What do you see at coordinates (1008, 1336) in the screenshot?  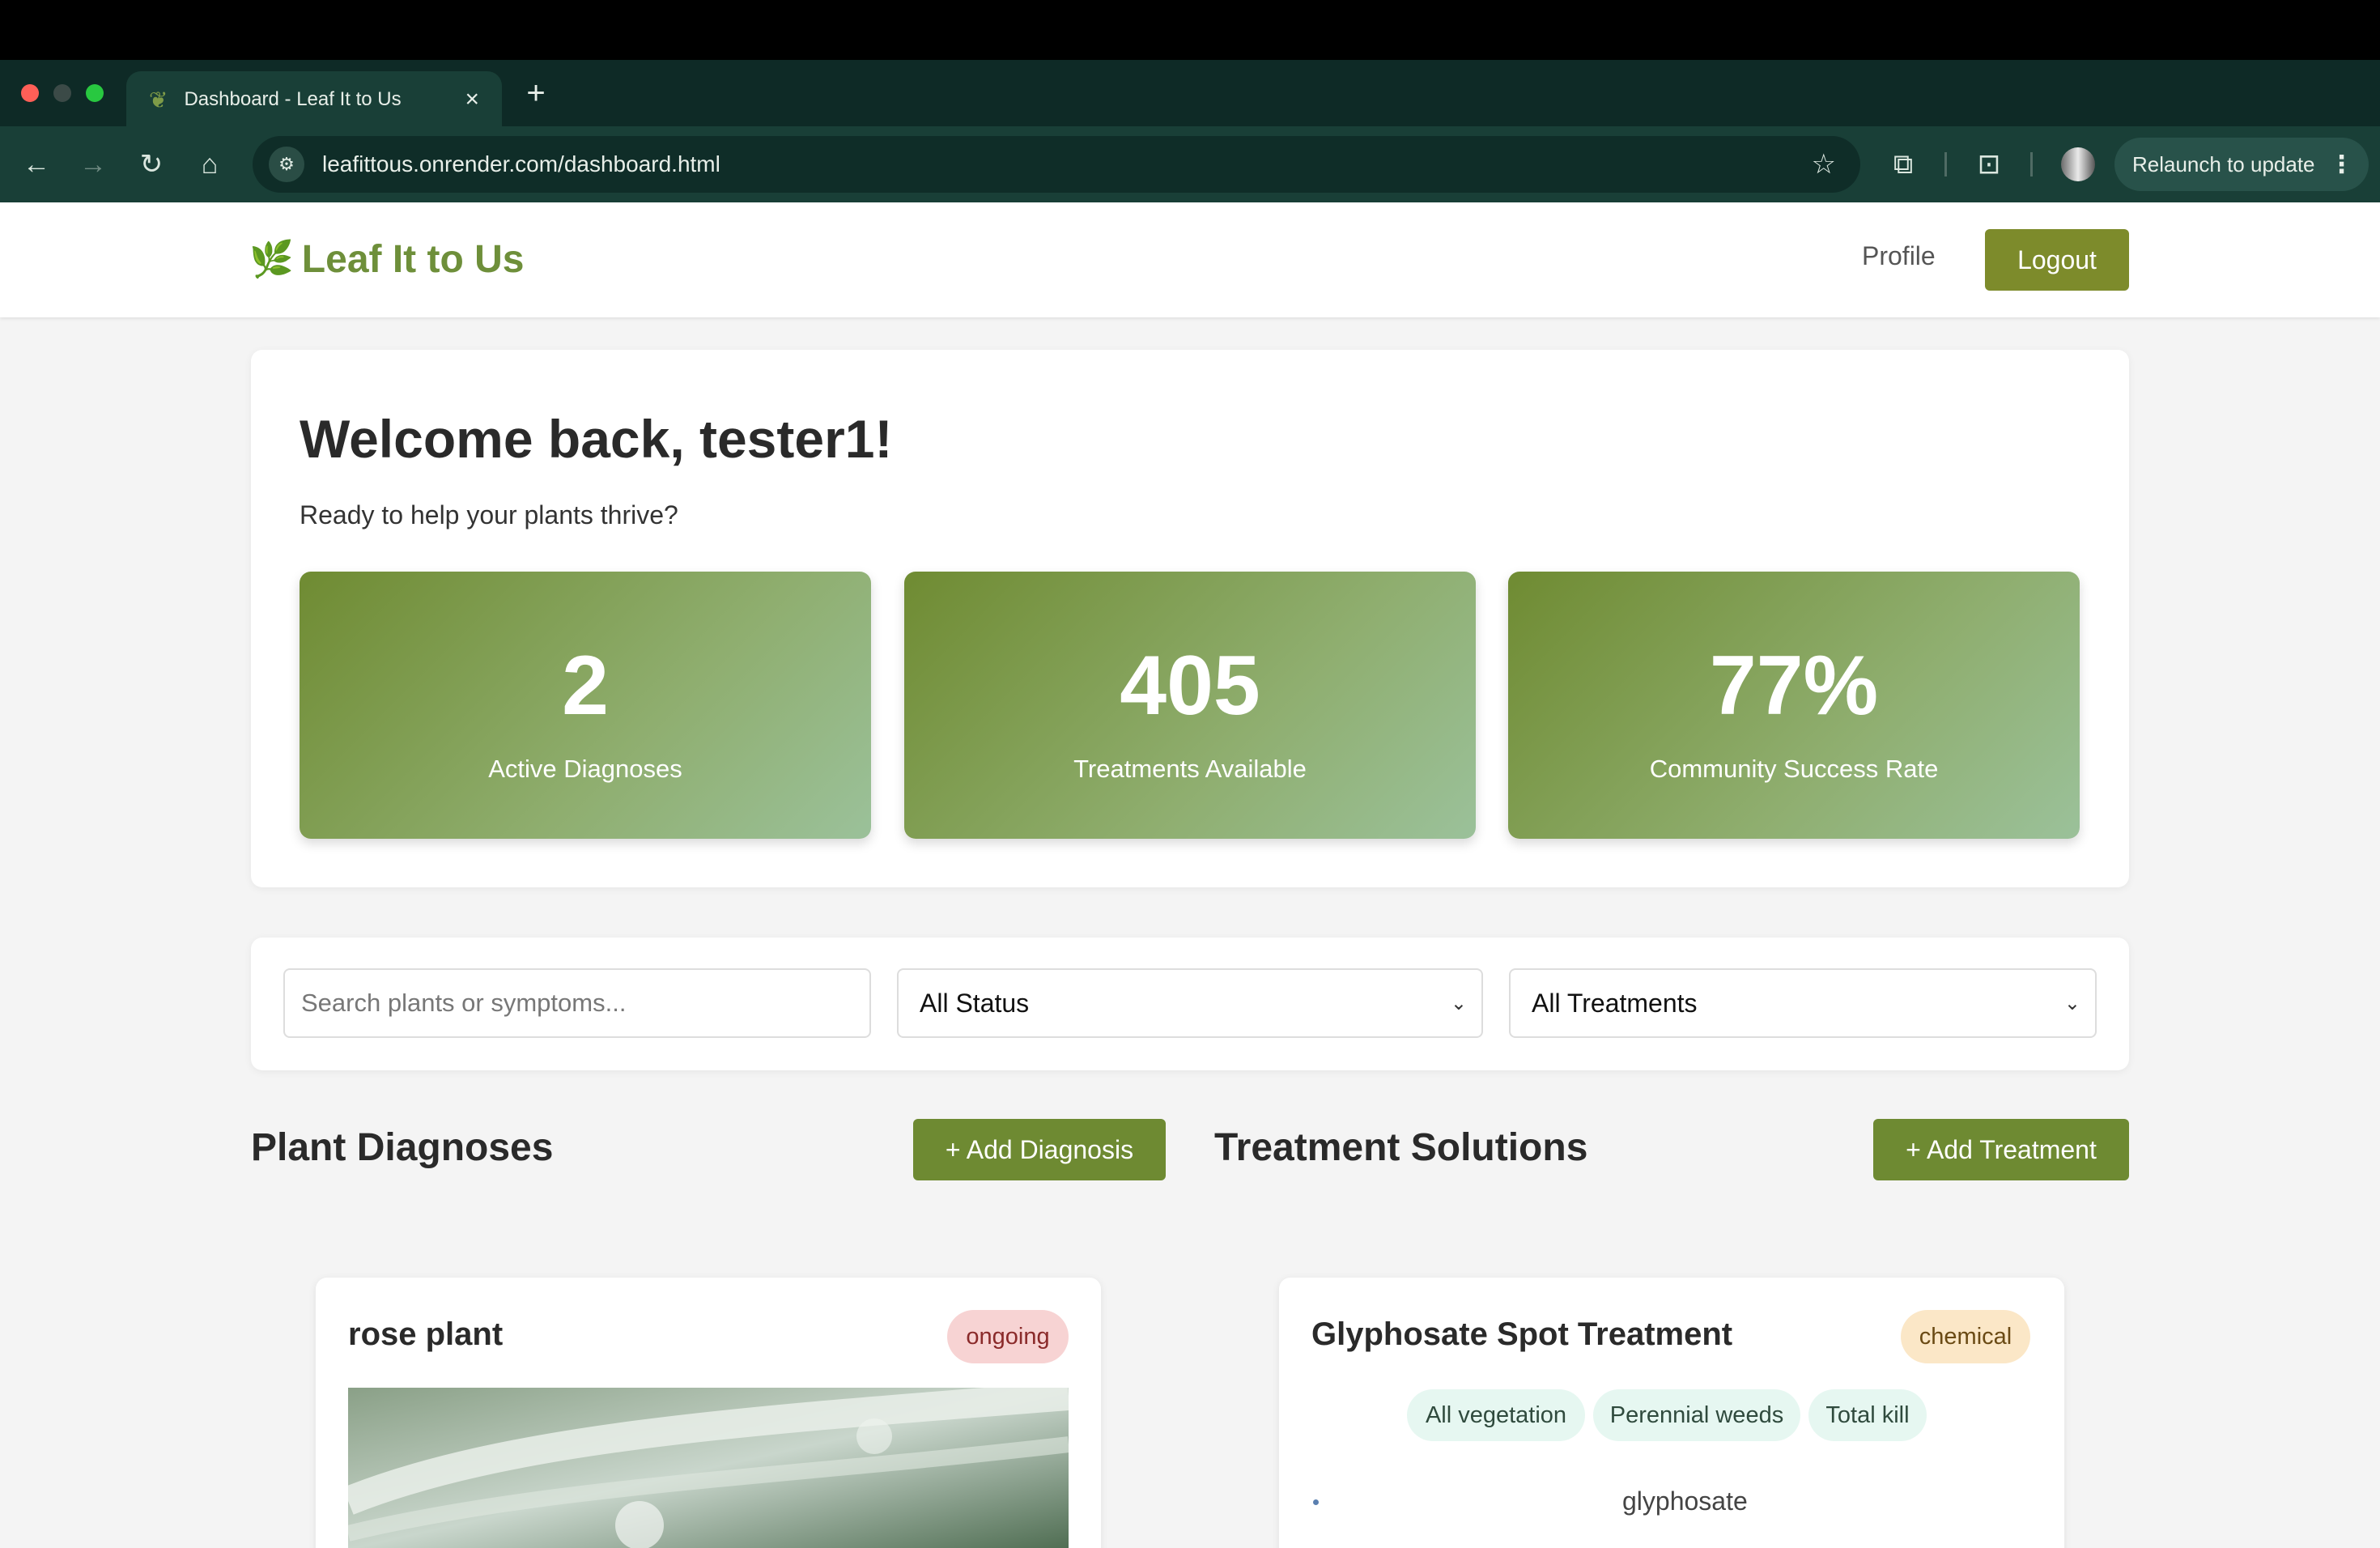 I see `status-badge: ongoing` at bounding box center [1008, 1336].